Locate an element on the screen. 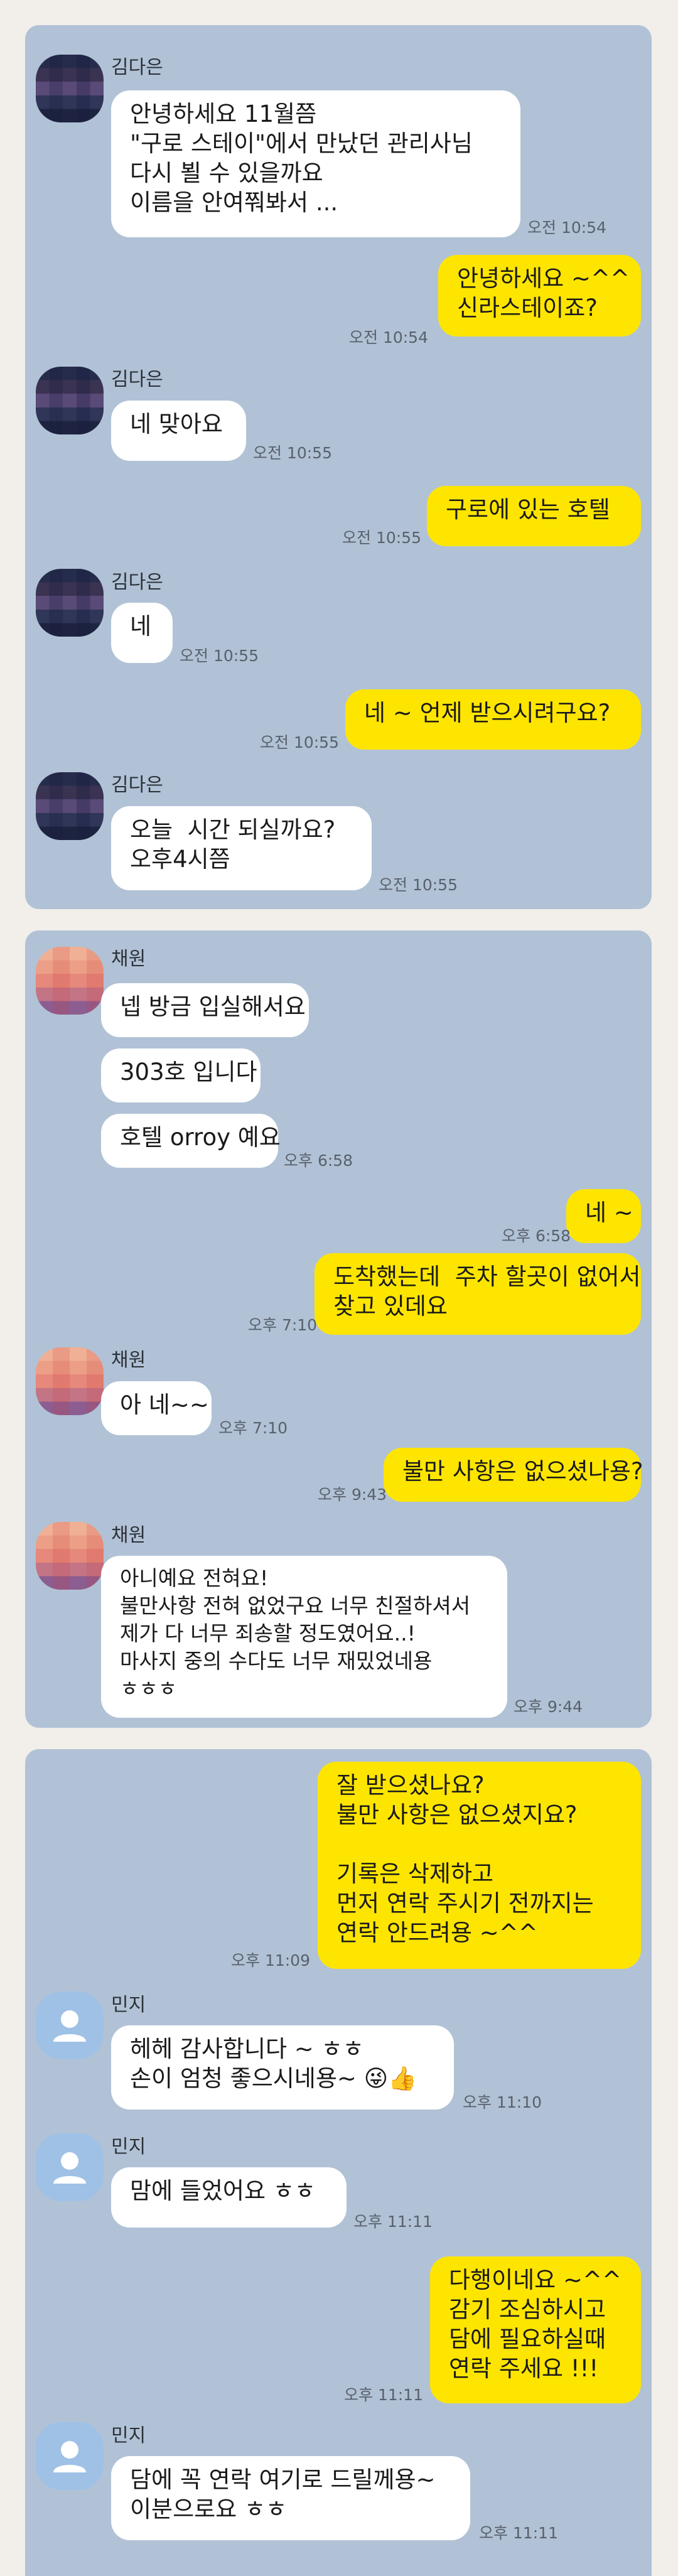 The width and height of the screenshot is (678, 2576). message-bubble: 다행이네요 ~^^ 감기 조심하시고 담에 필요하실때 연락 주세요 !!! is located at coordinates (535, 2329).